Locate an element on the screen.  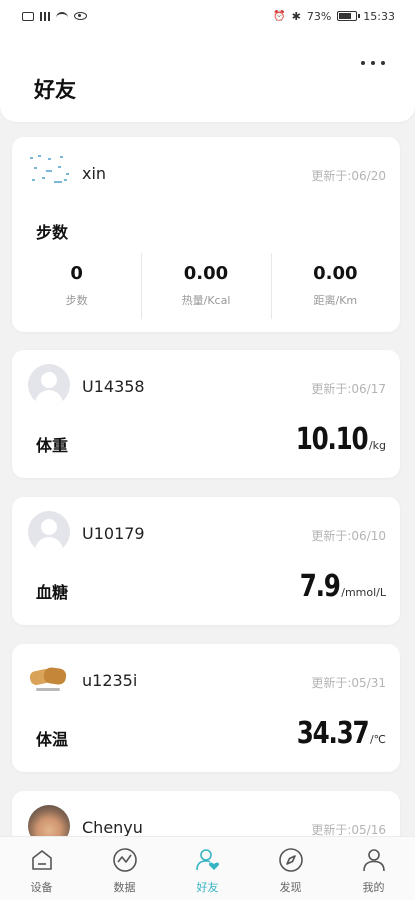
stat-value: 0 is located at coordinates (76, 273).